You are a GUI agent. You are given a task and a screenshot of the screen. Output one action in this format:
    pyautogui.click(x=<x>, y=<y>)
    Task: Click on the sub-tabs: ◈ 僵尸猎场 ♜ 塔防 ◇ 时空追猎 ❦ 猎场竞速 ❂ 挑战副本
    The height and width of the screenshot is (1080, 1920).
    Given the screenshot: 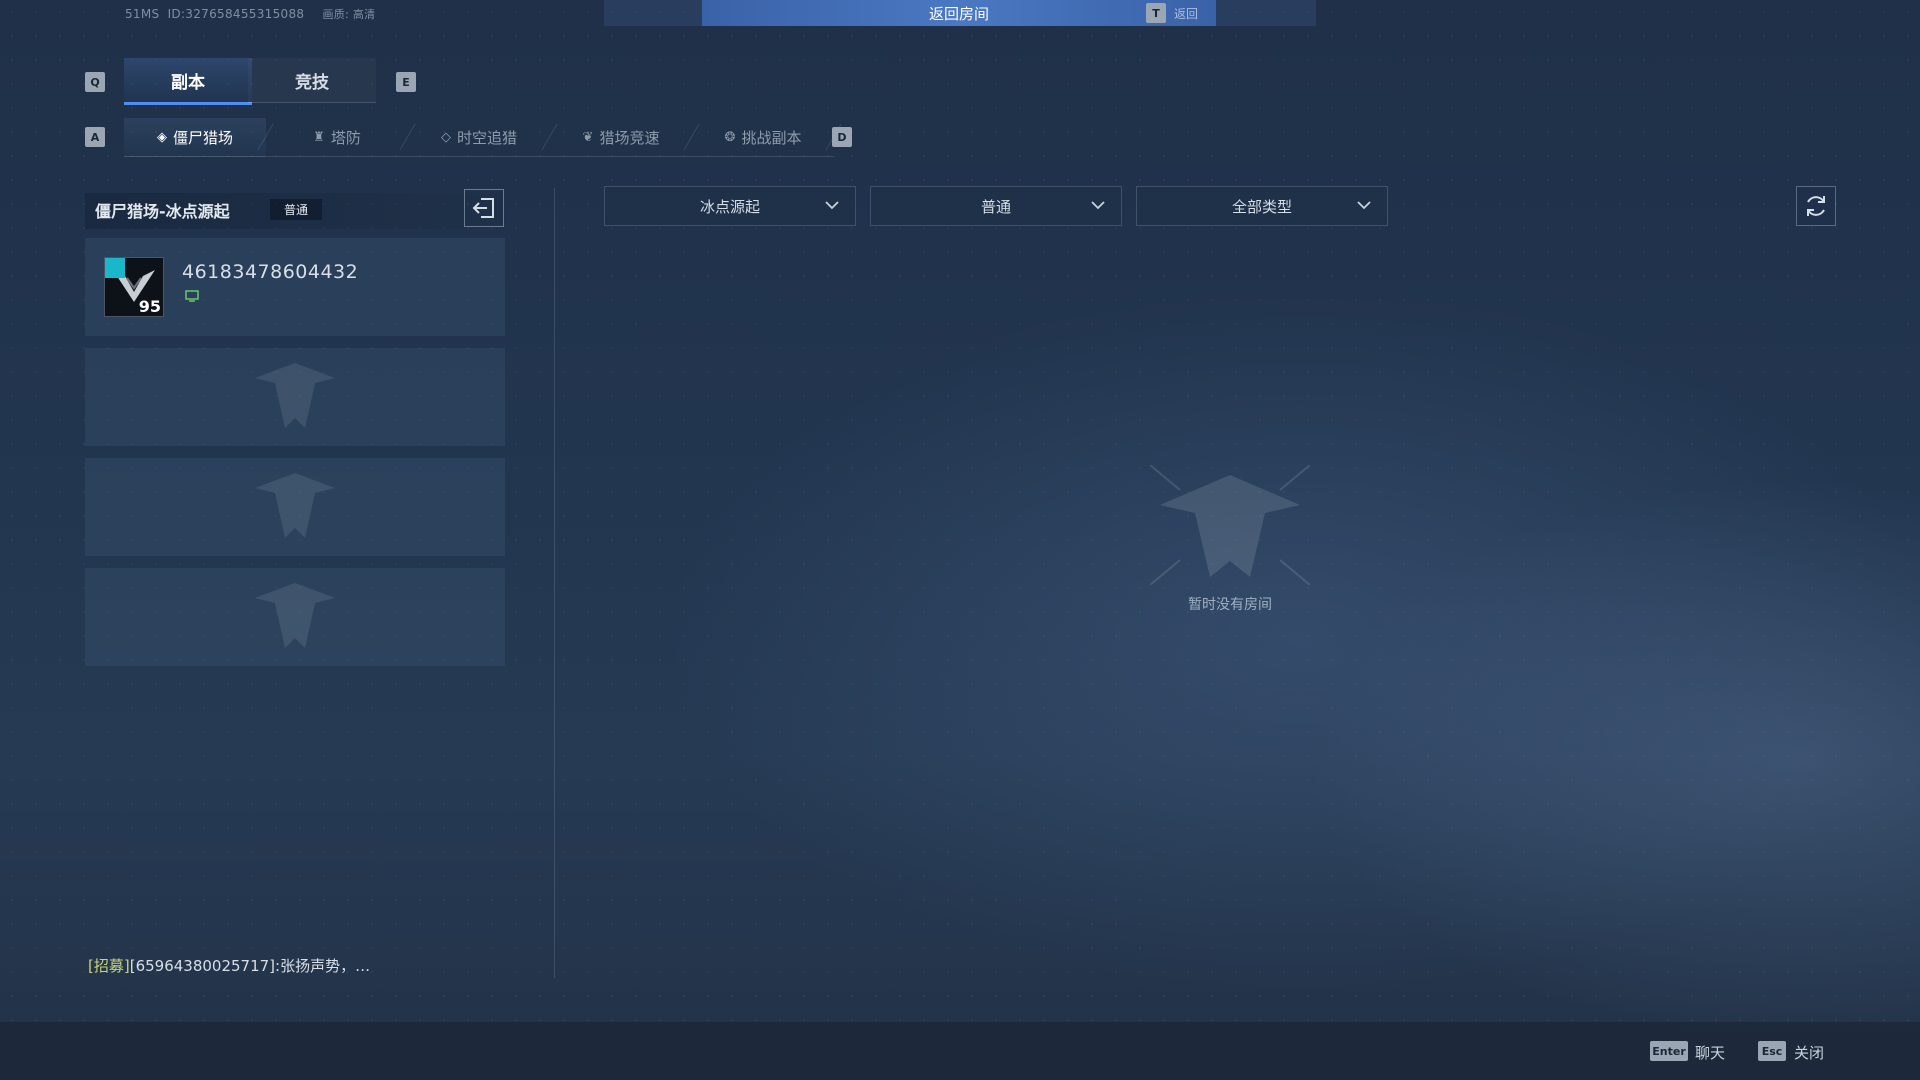 What is the action you would take?
    pyautogui.click(x=479, y=137)
    